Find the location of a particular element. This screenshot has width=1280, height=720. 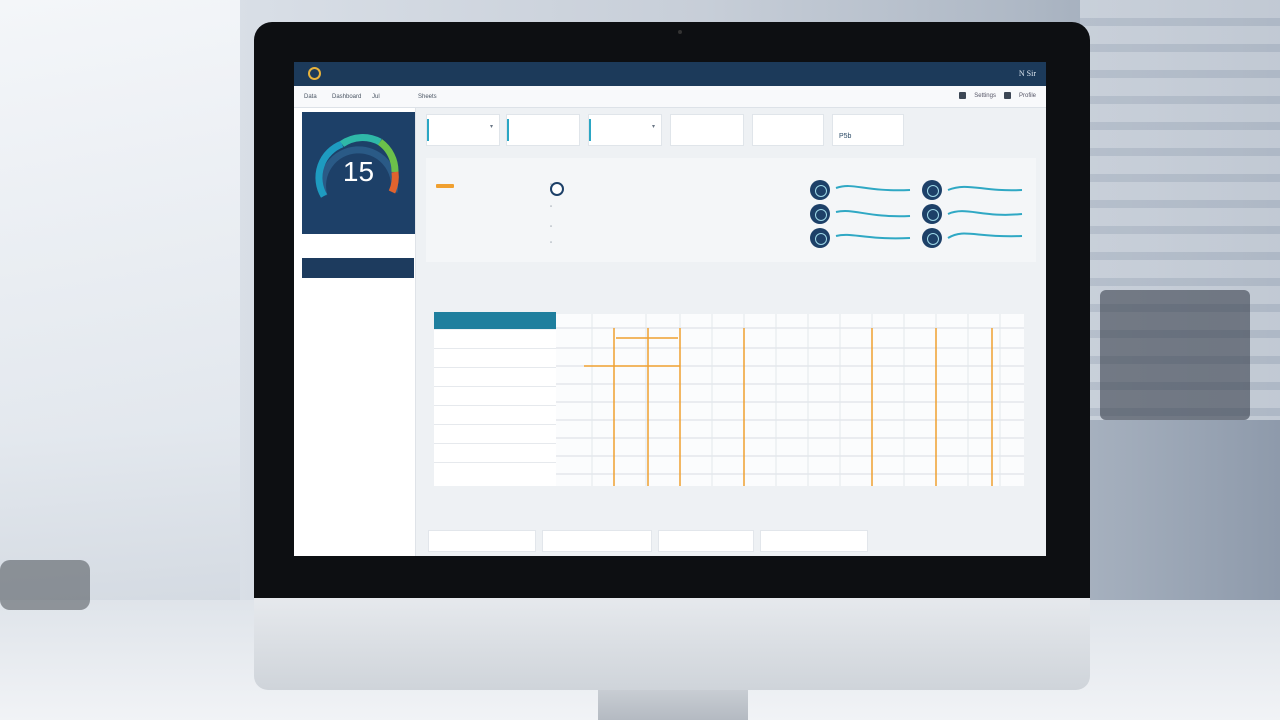

grid-lines is located at coordinates (790, 400).